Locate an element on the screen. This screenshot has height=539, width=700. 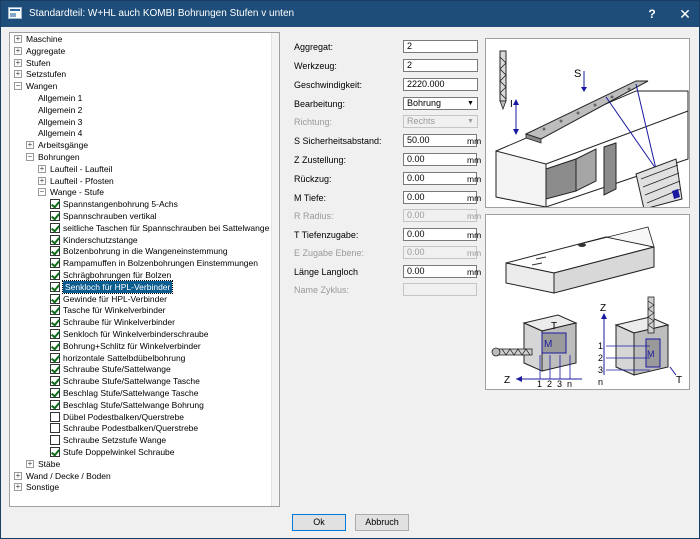
bearbeitung-value: Bohrung is located at coordinates (424, 103).